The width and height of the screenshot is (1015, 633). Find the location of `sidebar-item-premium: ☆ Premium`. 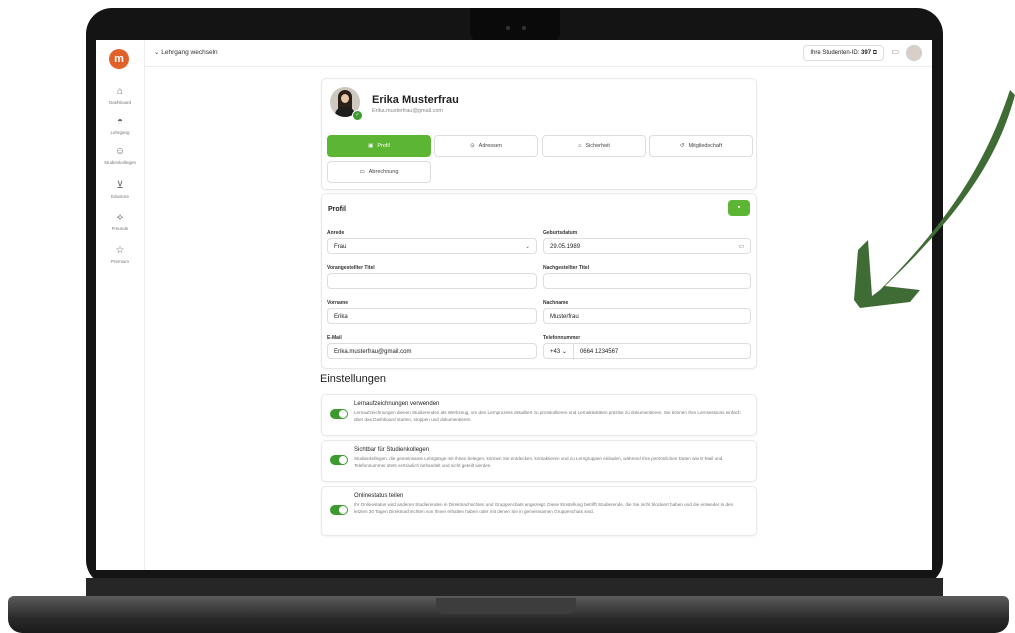

sidebar-item-premium: ☆ Premium is located at coordinates (120, 254).